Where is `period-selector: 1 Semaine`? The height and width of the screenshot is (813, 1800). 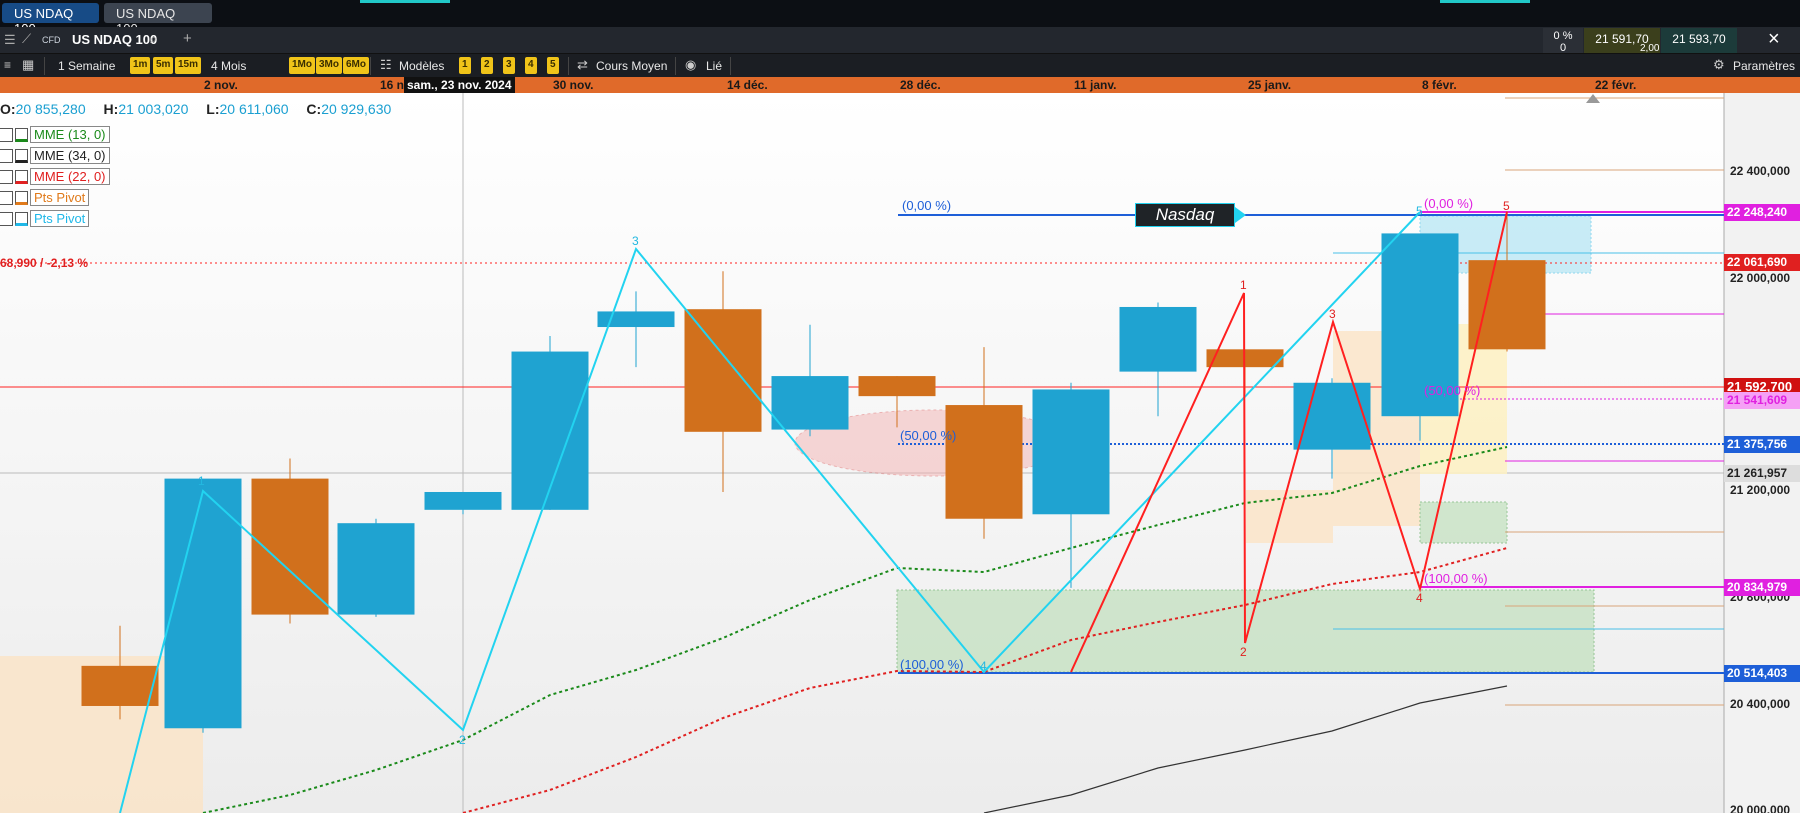
period-selector: 1 Semaine is located at coordinates (86, 66).